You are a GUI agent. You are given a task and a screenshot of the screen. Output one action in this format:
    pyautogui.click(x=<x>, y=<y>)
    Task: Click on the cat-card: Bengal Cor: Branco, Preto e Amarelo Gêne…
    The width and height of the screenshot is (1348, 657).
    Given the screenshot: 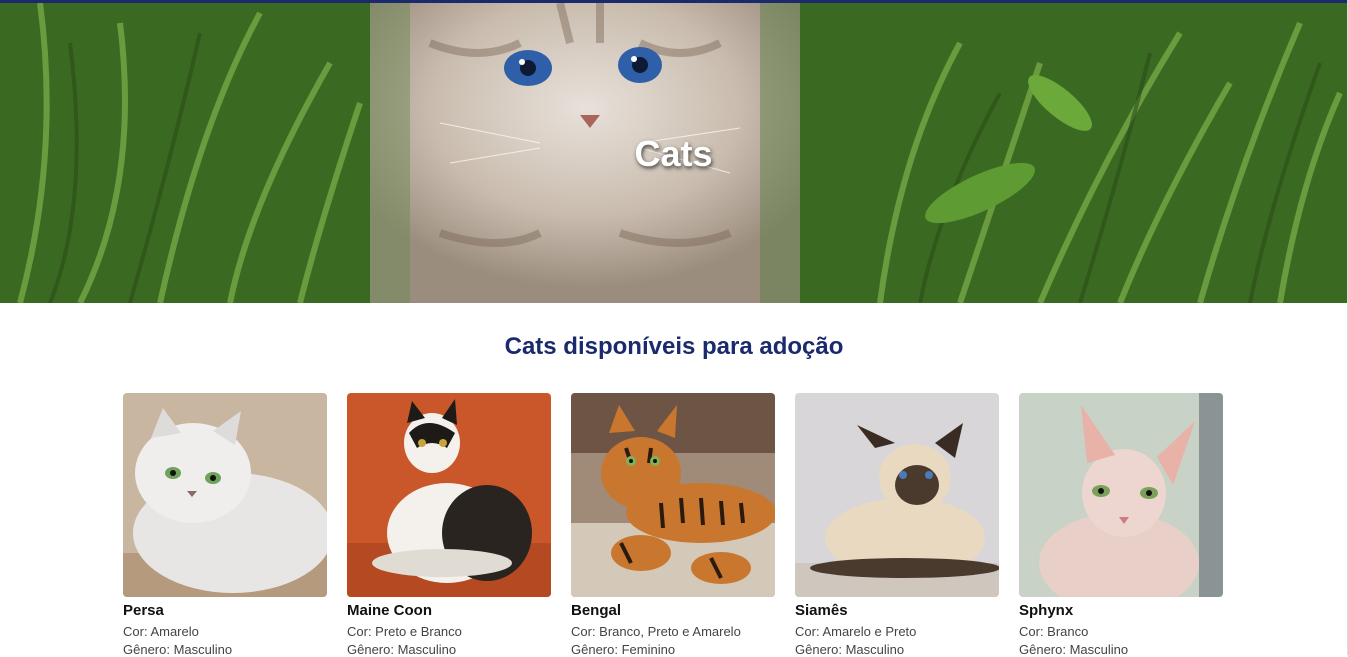 What is the action you would take?
    pyautogui.click(x=673, y=525)
    